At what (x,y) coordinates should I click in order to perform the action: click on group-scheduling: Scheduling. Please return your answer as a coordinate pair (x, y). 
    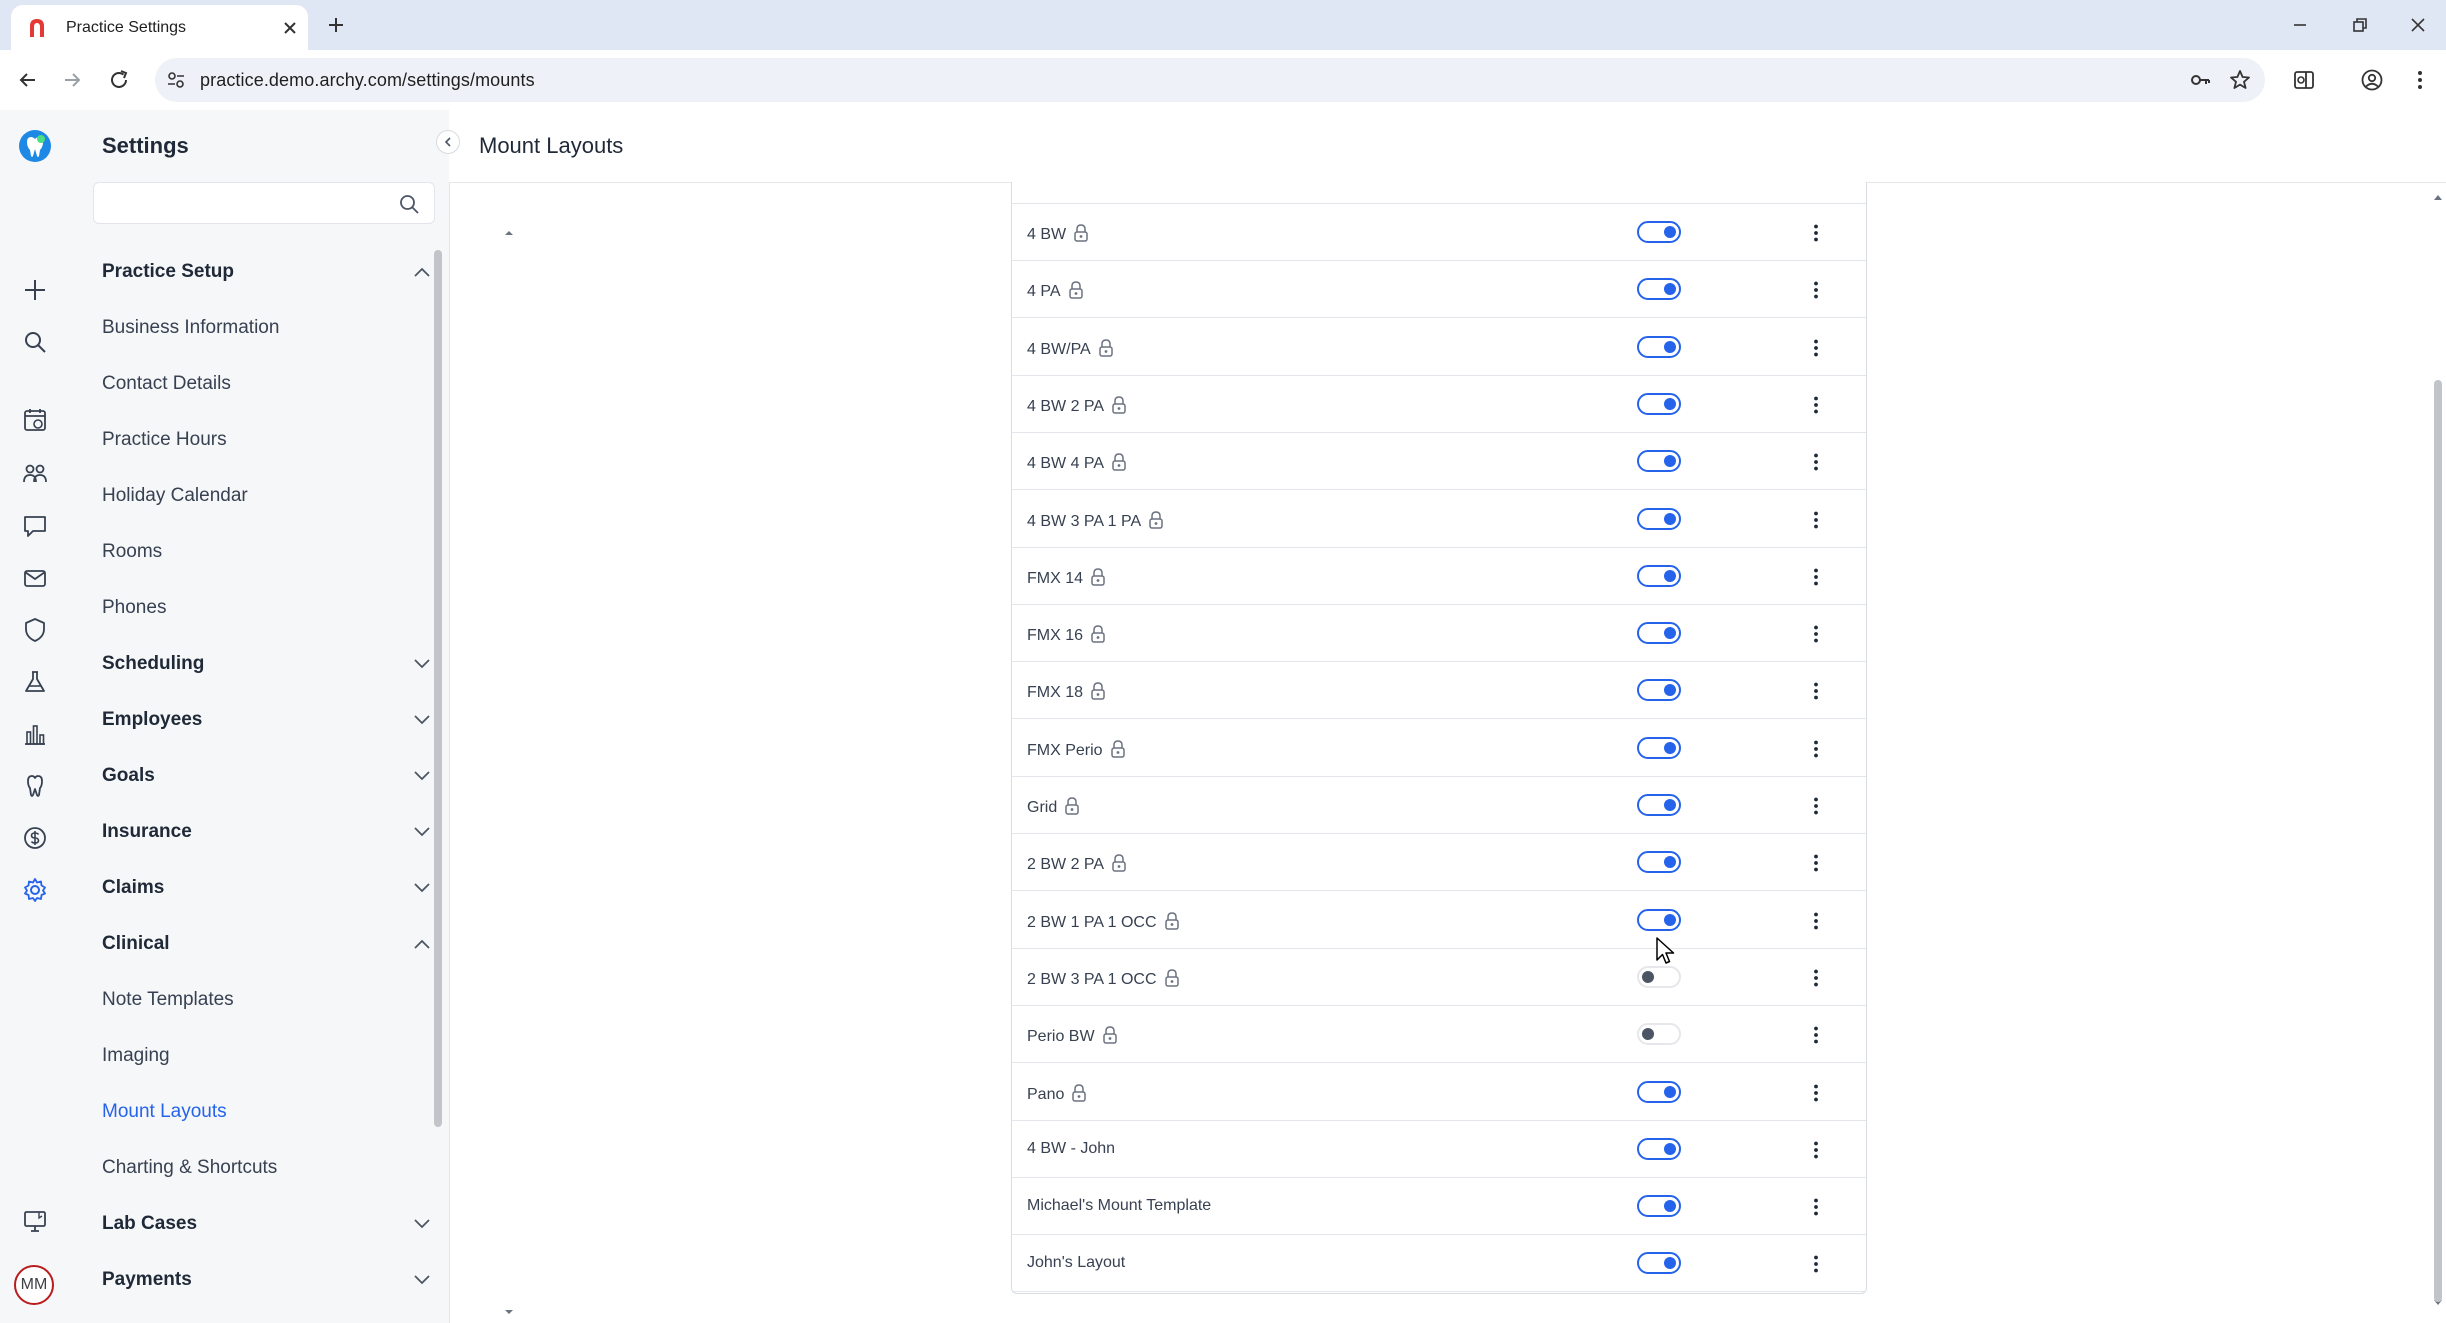
    Looking at the image, I should click on (267, 664).